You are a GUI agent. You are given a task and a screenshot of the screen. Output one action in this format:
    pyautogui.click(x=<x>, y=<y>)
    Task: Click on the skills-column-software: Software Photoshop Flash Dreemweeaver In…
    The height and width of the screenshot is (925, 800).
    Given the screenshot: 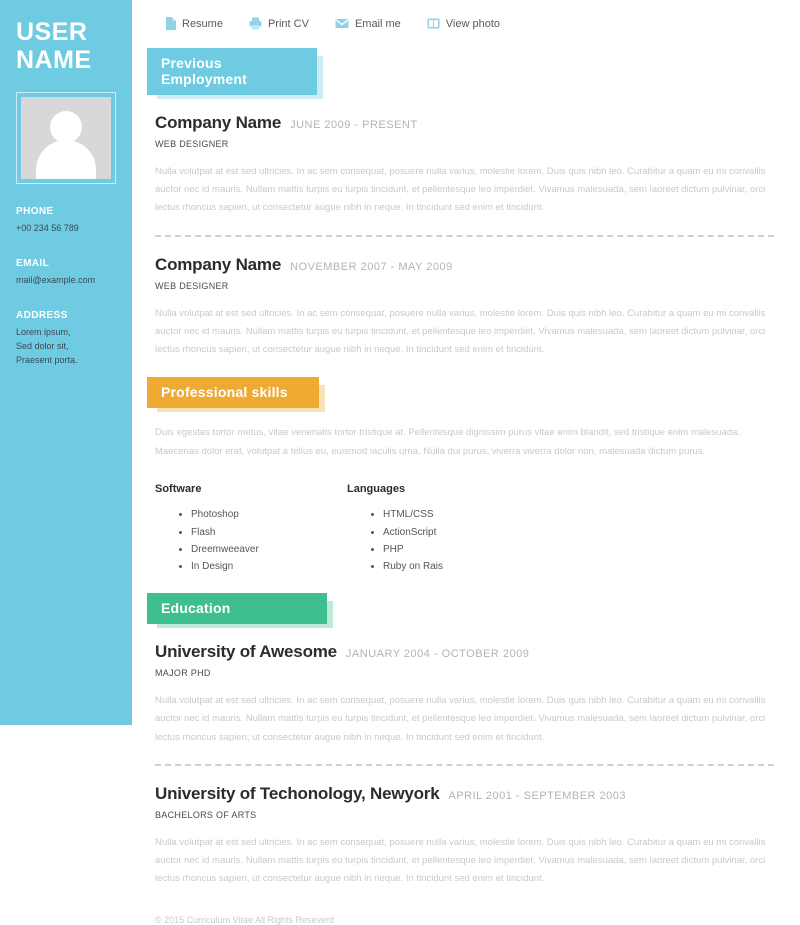 What is the action you would take?
    pyautogui.click(x=251, y=529)
    